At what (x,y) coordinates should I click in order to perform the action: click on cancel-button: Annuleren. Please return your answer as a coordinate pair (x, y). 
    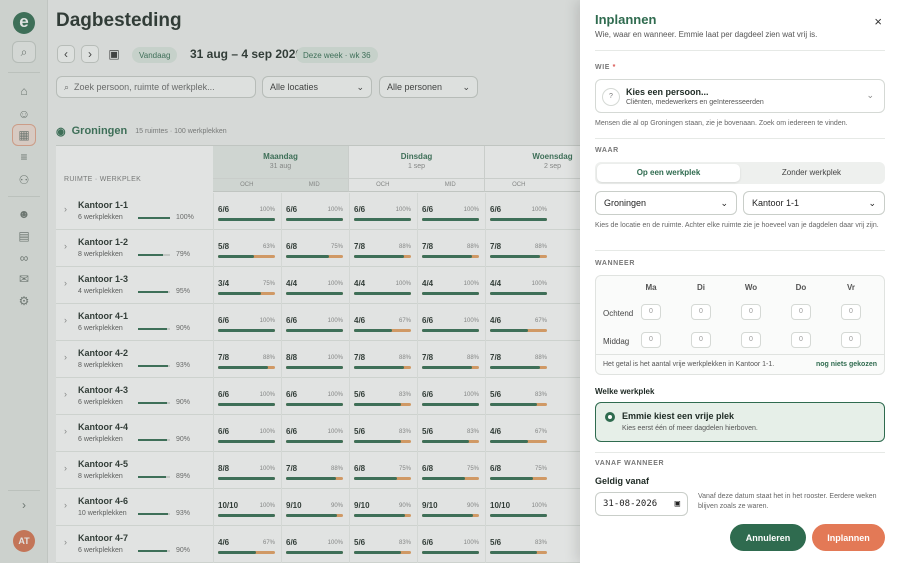
    Looking at the image, I should click on (768, 537).